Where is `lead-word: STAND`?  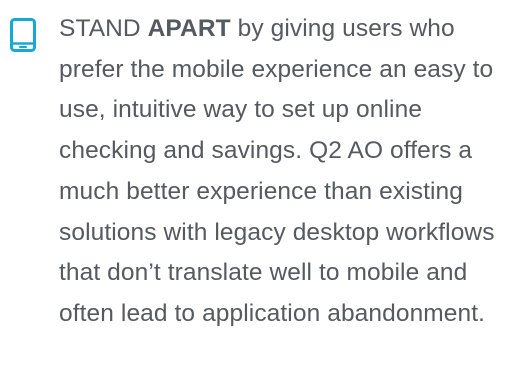
lead-word: STAND is located at coordinates (100, 28).